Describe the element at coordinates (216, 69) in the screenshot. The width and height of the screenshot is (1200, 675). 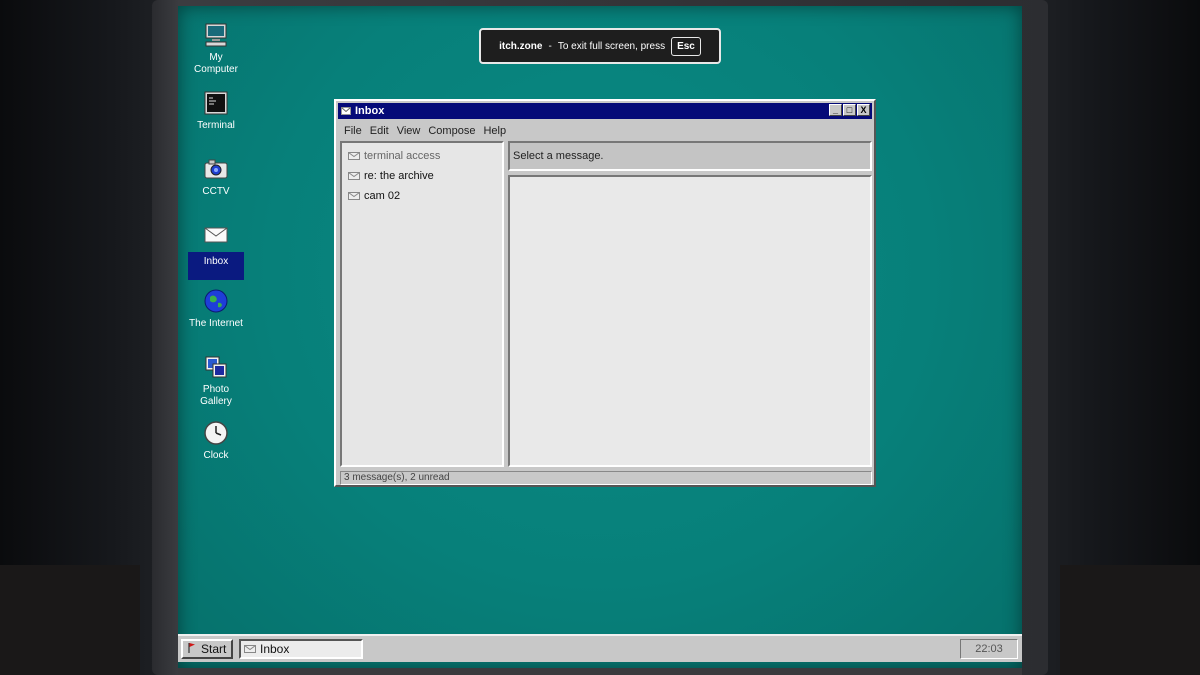
I see `desktop-icon-label: Computer` at that location.